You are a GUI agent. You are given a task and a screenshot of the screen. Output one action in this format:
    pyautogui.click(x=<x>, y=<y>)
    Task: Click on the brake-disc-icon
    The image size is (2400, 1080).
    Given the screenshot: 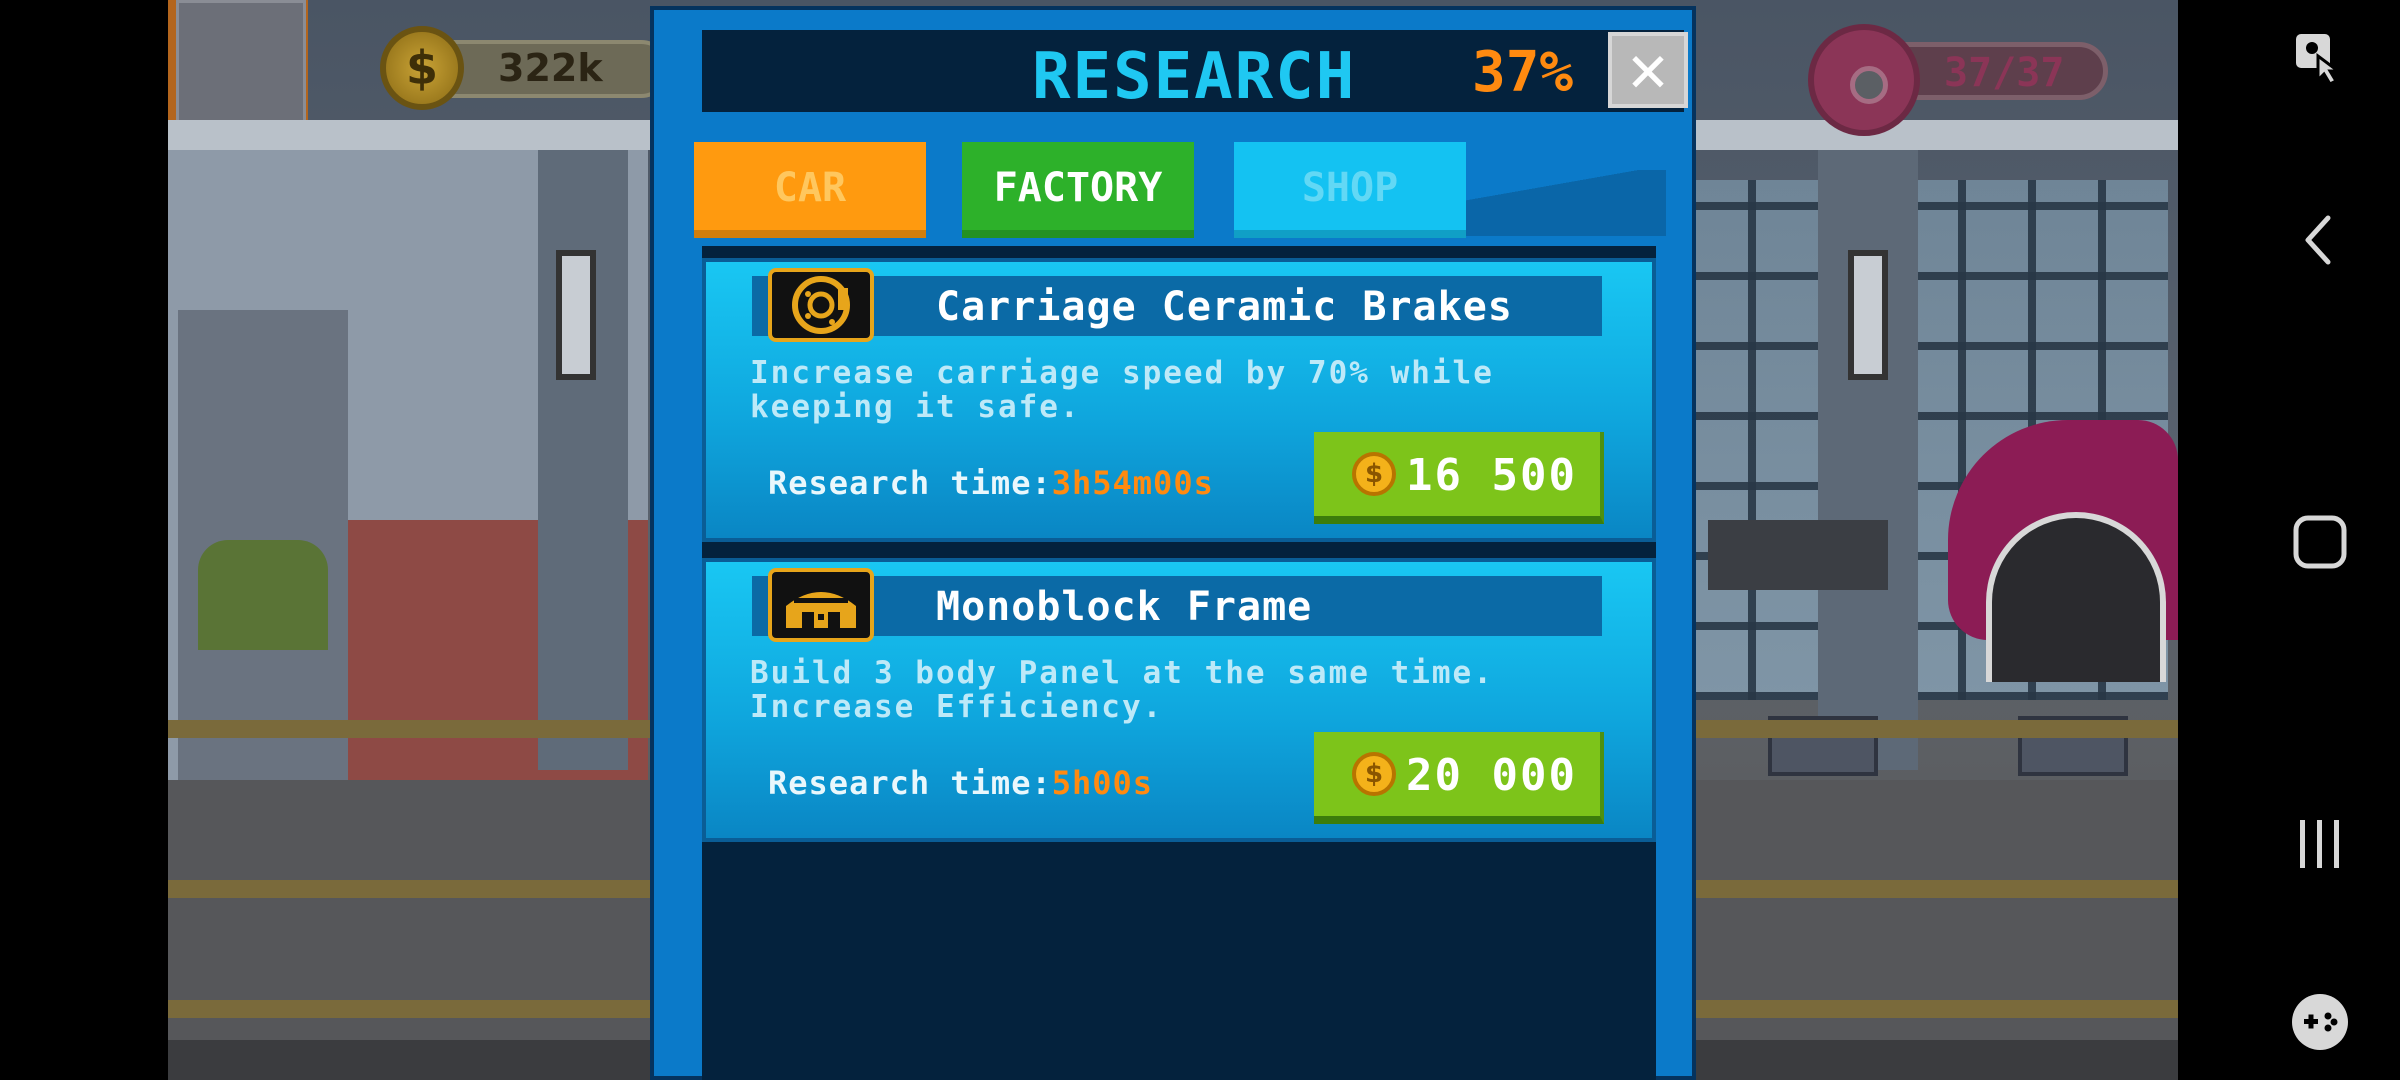 What is the action you would take?
    pyautogui.click(x=821, y=305)
    